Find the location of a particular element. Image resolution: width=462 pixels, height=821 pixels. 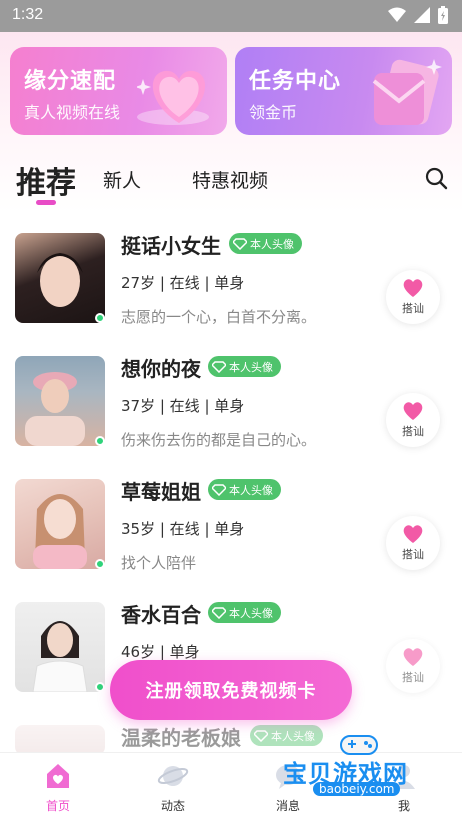

user-meta: 37岁 | 在线 | 单身 is located at coordinates (183, 406).